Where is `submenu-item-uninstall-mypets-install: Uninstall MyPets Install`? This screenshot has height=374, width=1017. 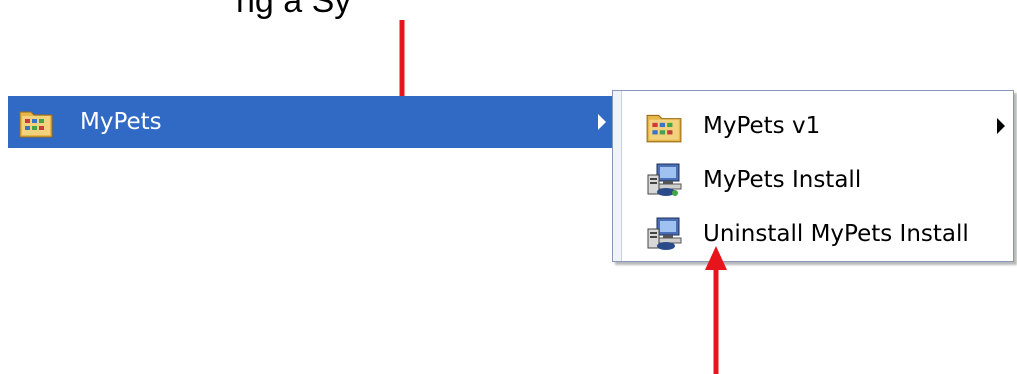
submenu-item-uninstall-mypets-install: Uninstall MyPets Install is located at coordinates (817, 234).